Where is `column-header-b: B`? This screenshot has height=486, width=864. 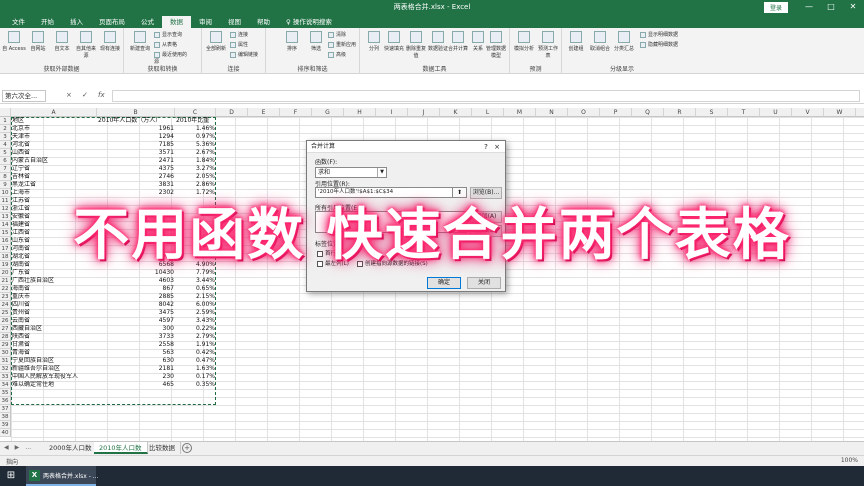
column-header-b: B is located at coordinates (136, 112).